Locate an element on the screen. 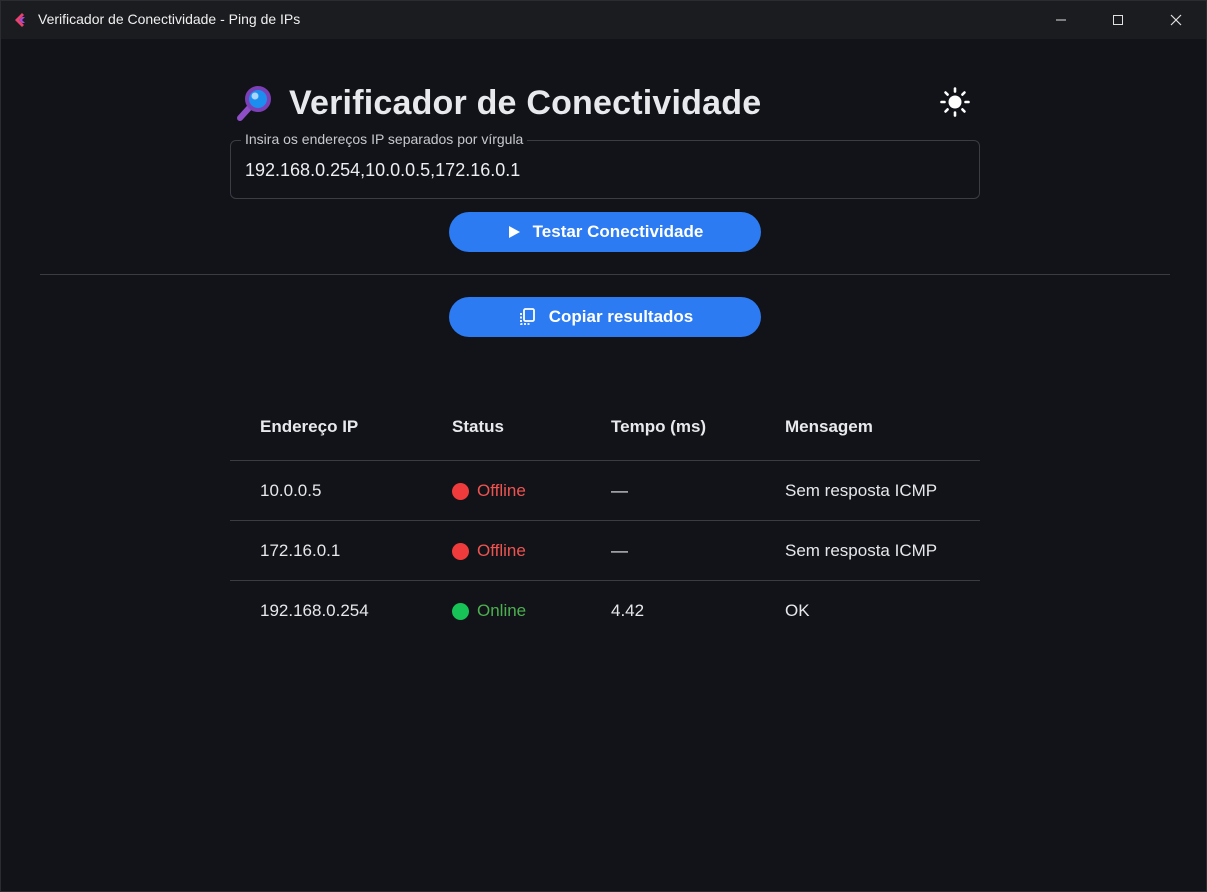  copy-results-label: Copiar resultados is located at coordinates (621, 316).